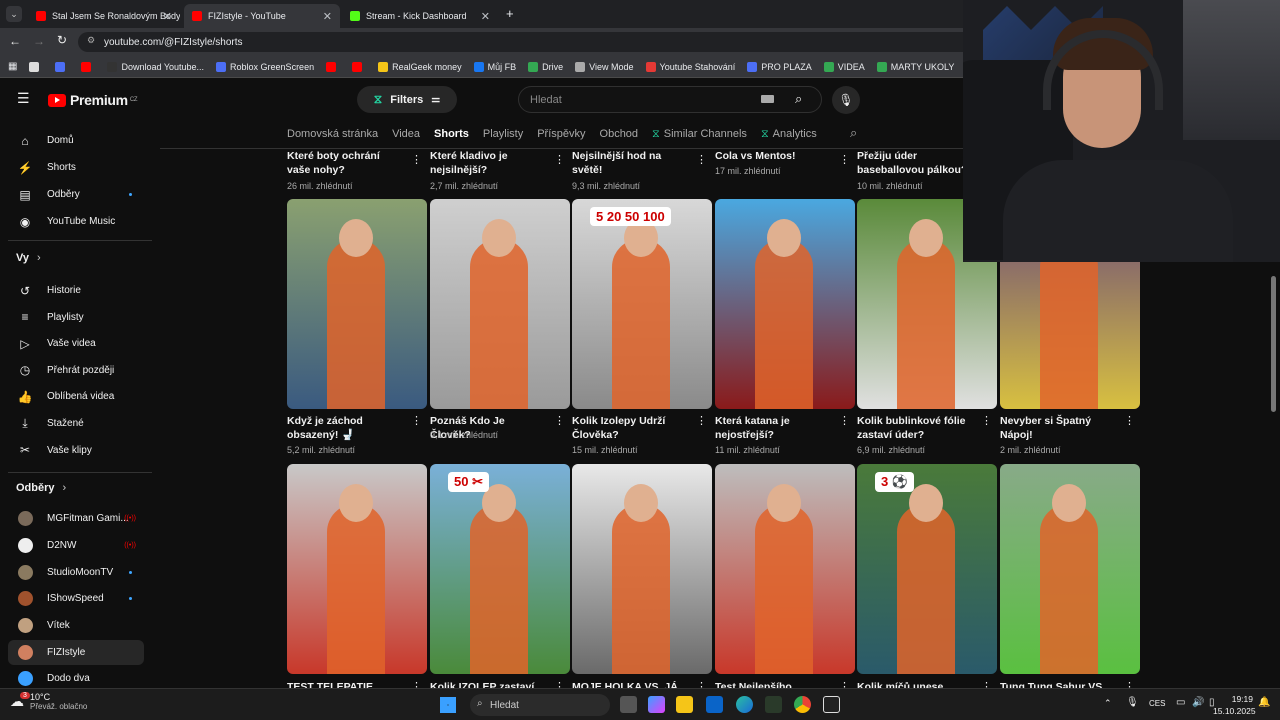 This screenshot has width=1280, height=720. What do you see at coordinates (656, 704) in the screenshot?
I see `copilot-icon` at bounding box center [656, 704].